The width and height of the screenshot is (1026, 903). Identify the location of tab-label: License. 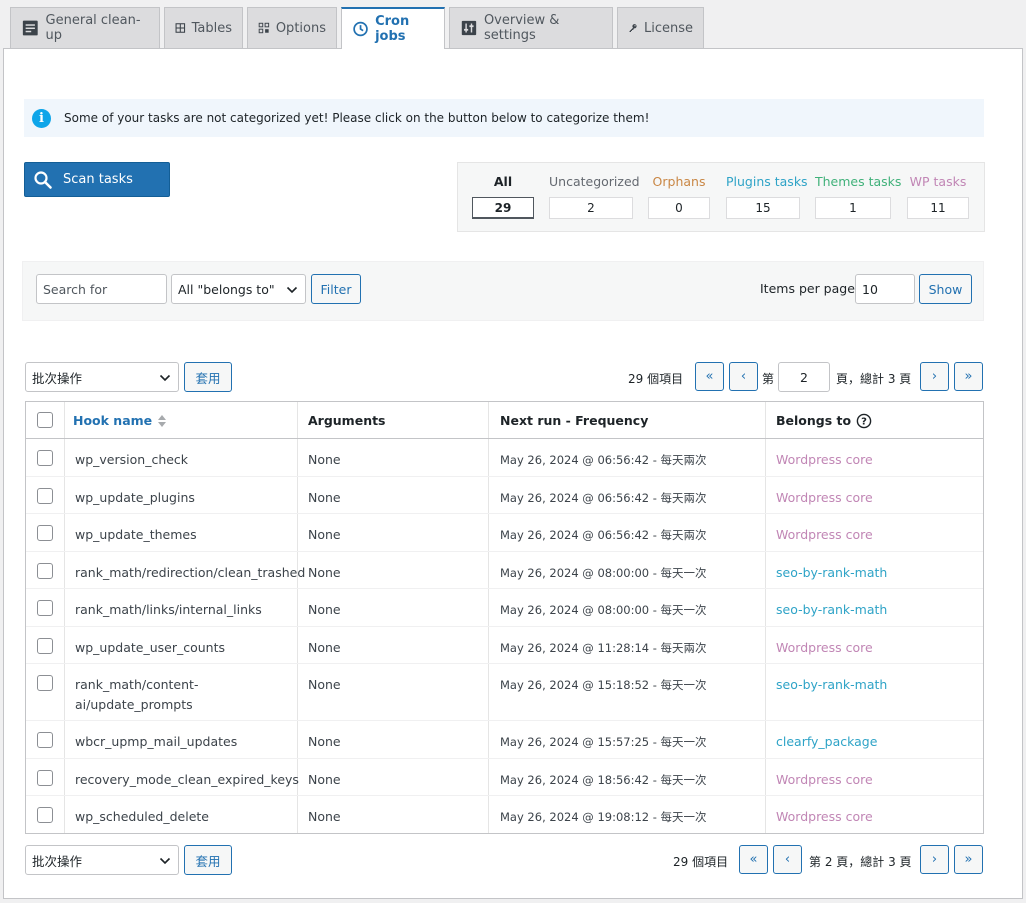
(668, 28).